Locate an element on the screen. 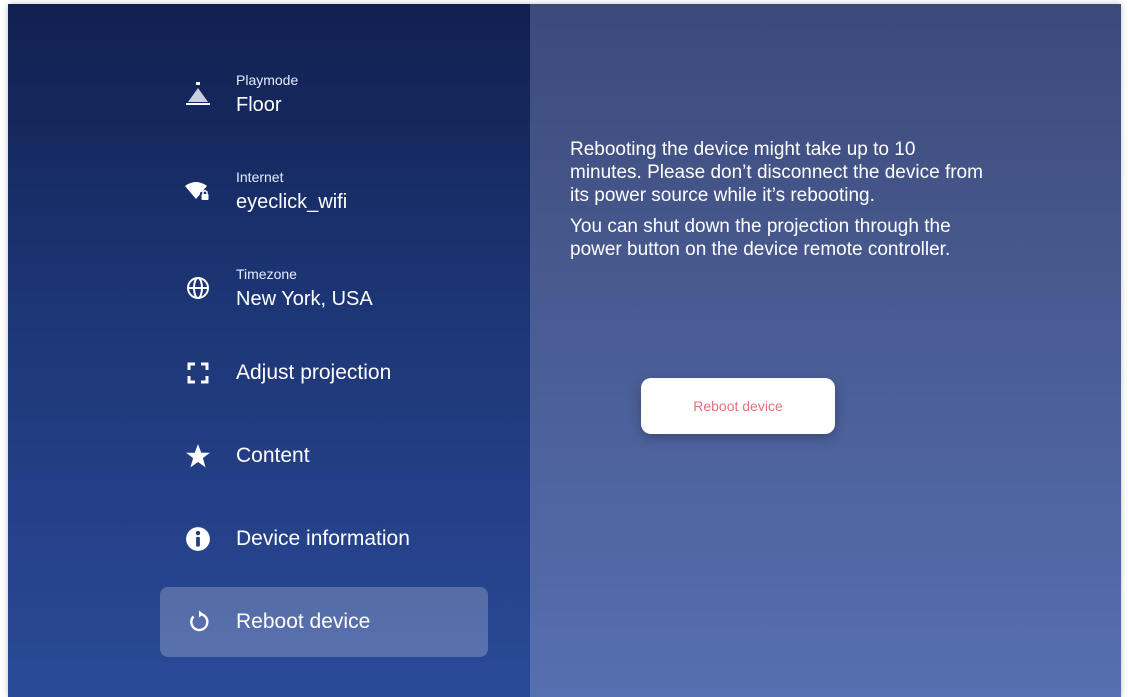 This screenshot has height=697, width=1128. playmode-icon is located at coordinates (198, 94).